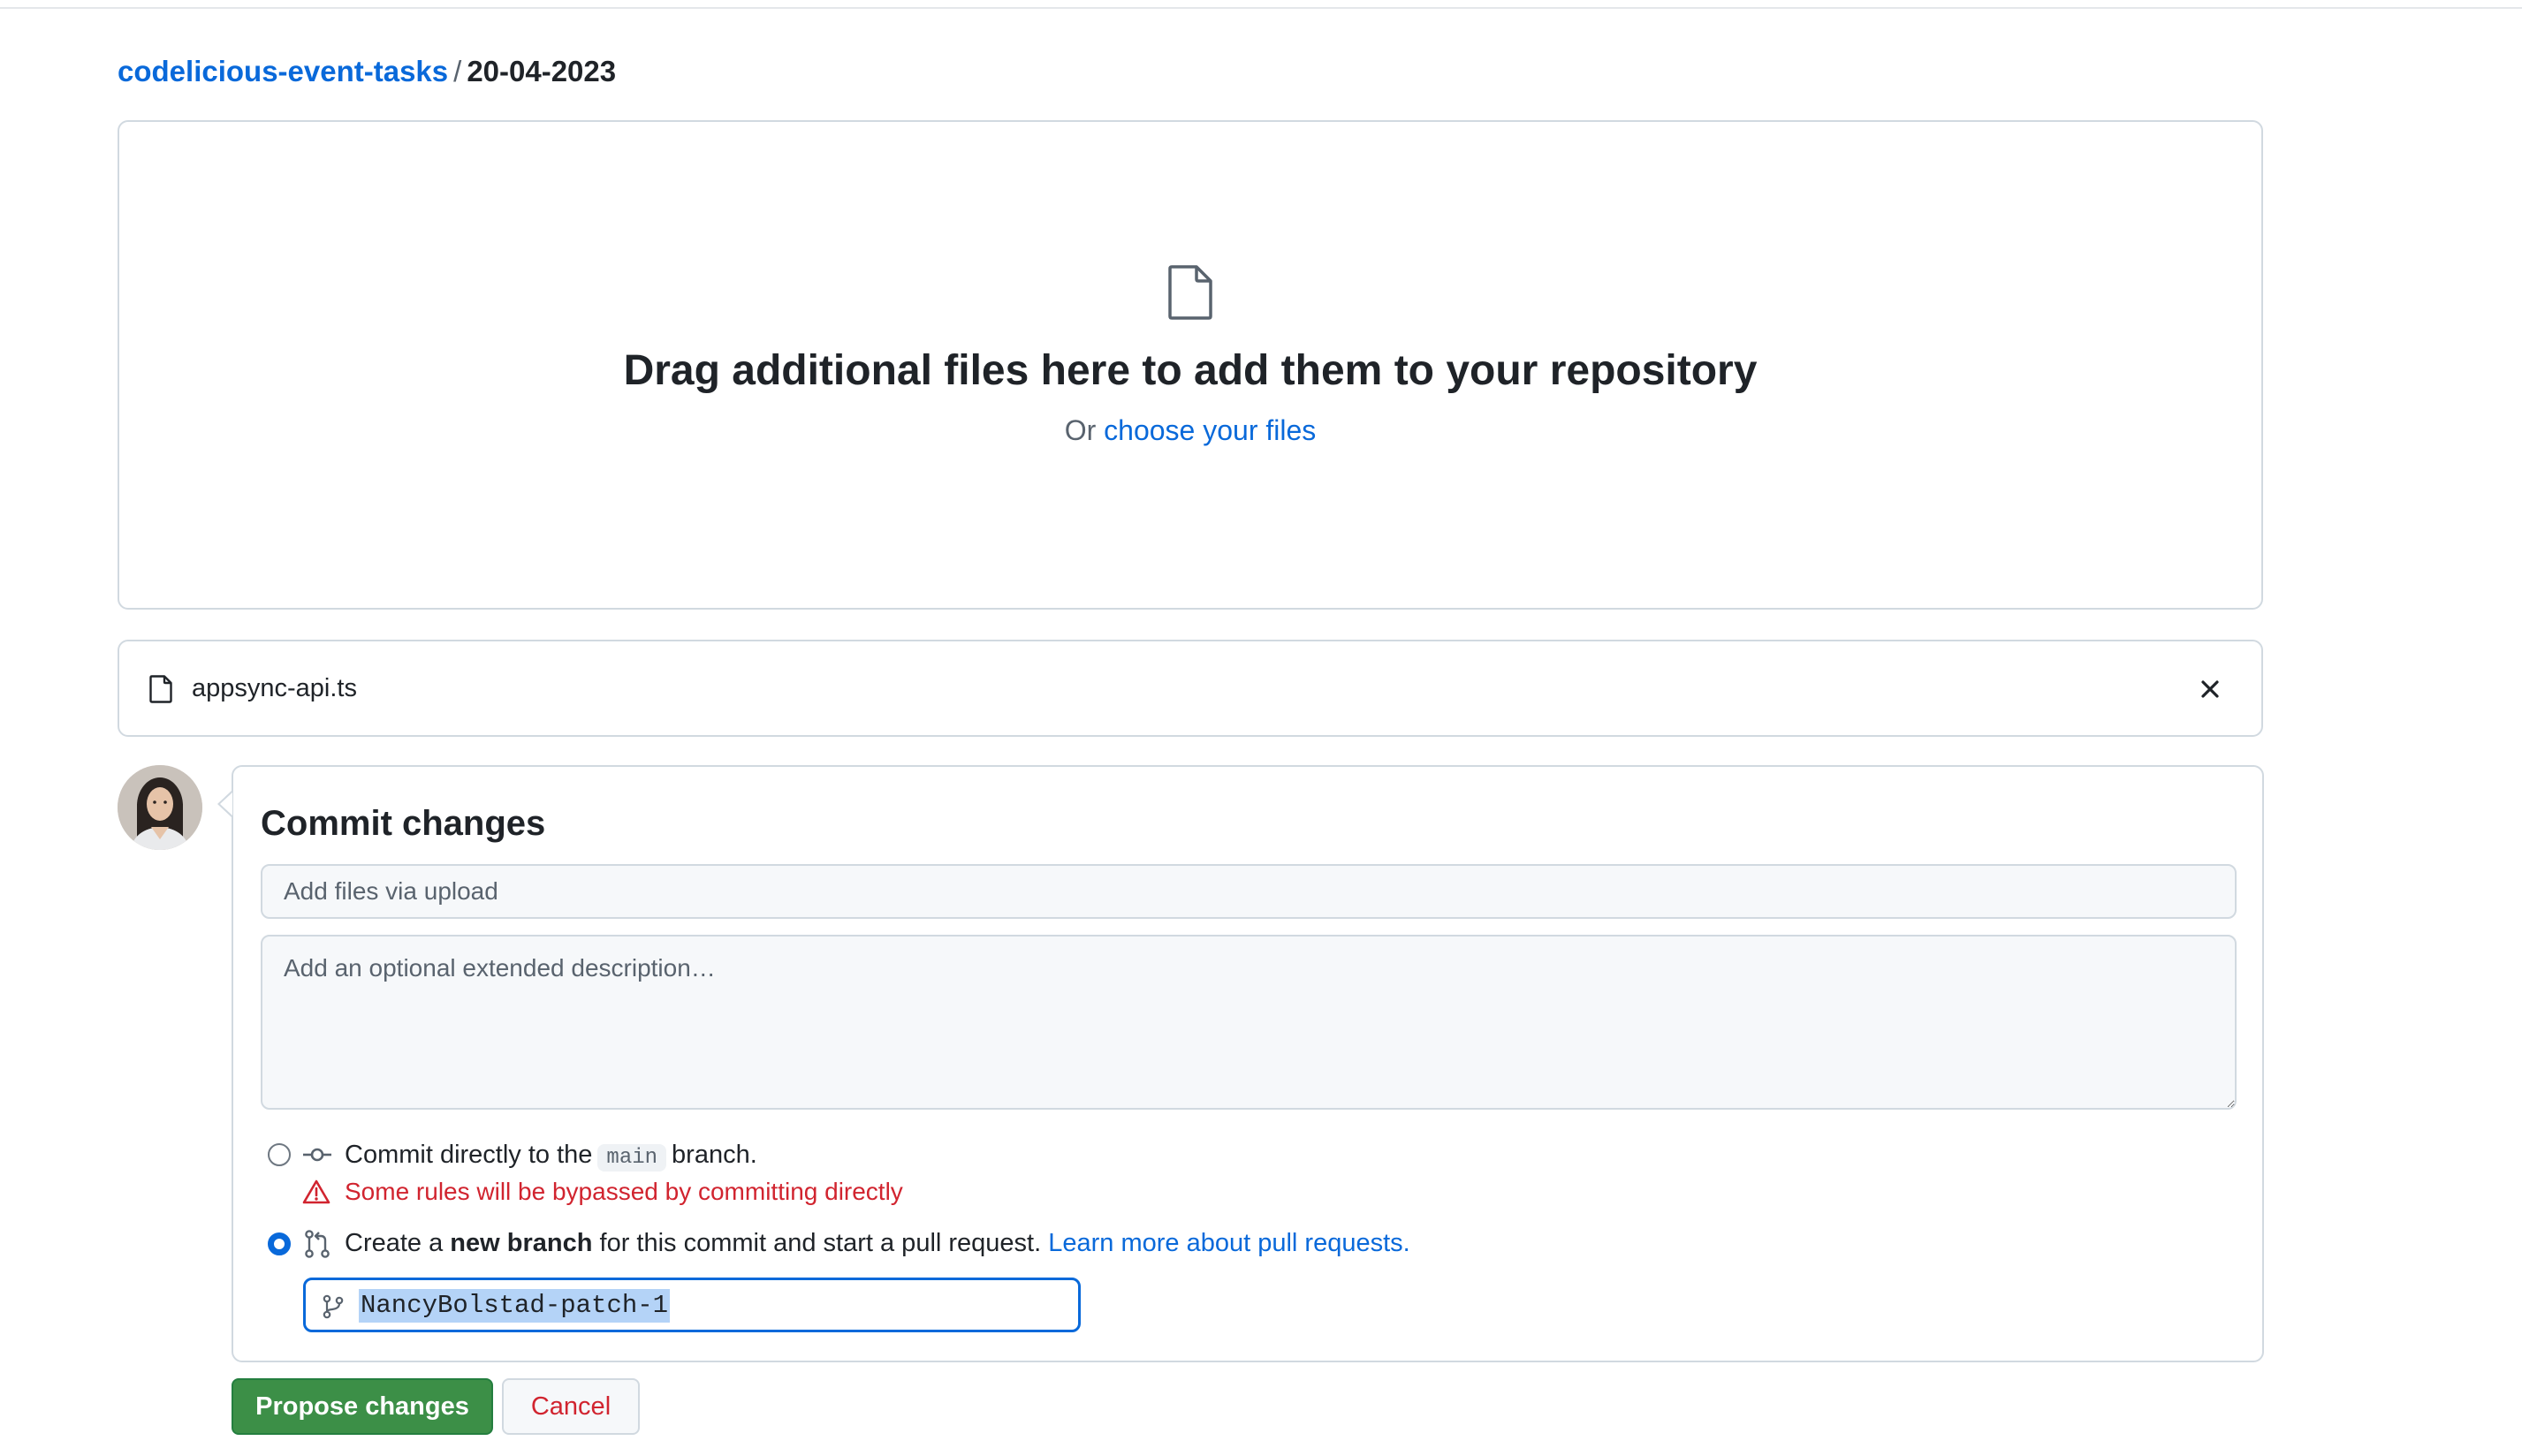 The image size is (2522, 1456). I want to click on new-branch-radio, so click(279, 1243).